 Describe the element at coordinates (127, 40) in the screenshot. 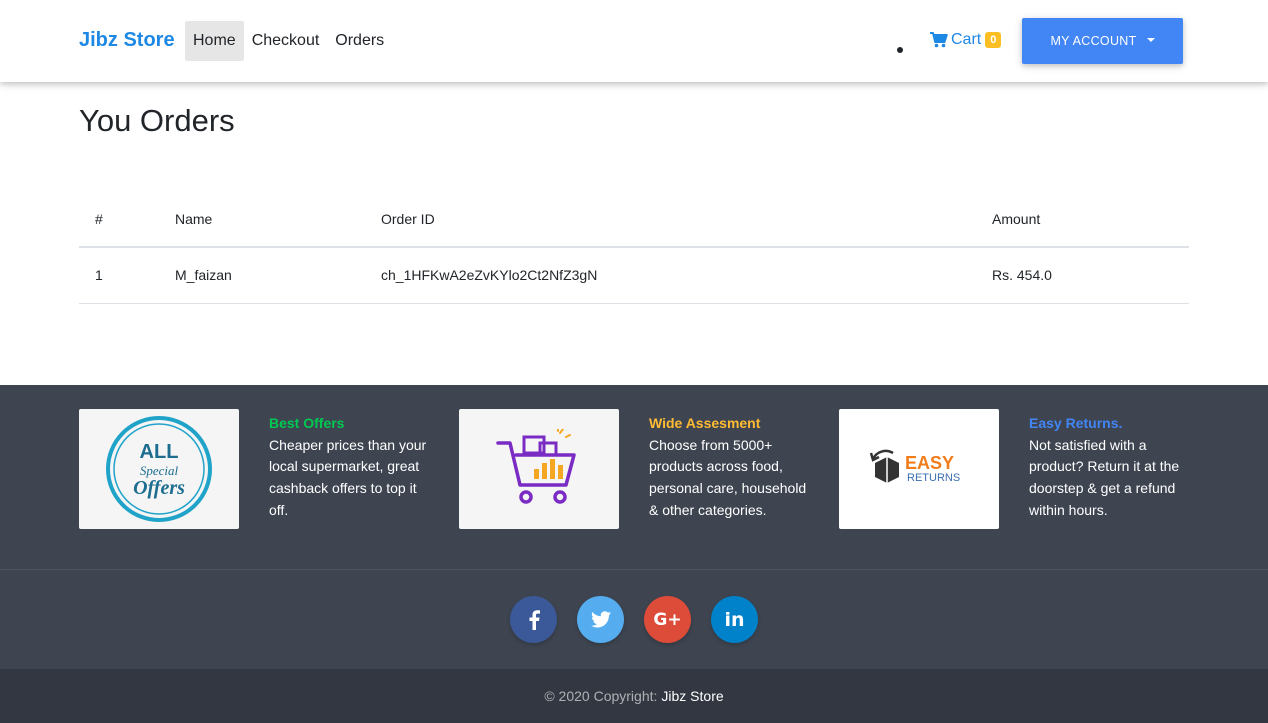

I see `brand-logo: Jibz Store` at that location.